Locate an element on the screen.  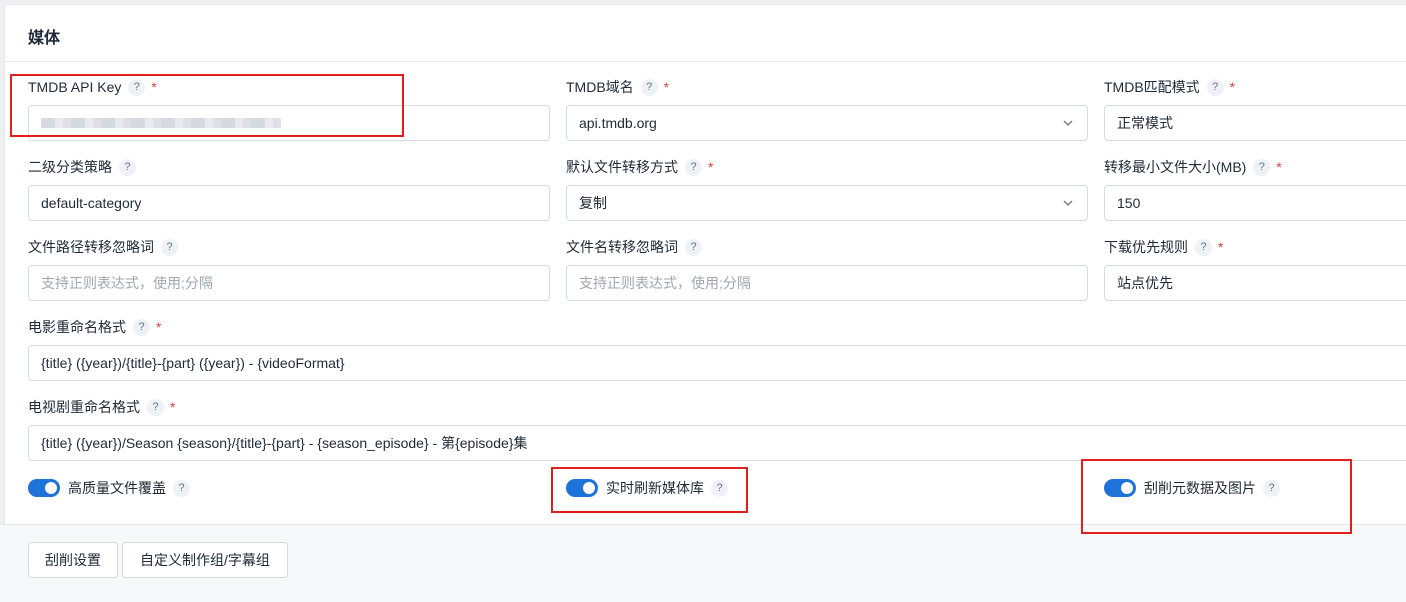
section-title: 媒体 is located at coordinates (44, 38).